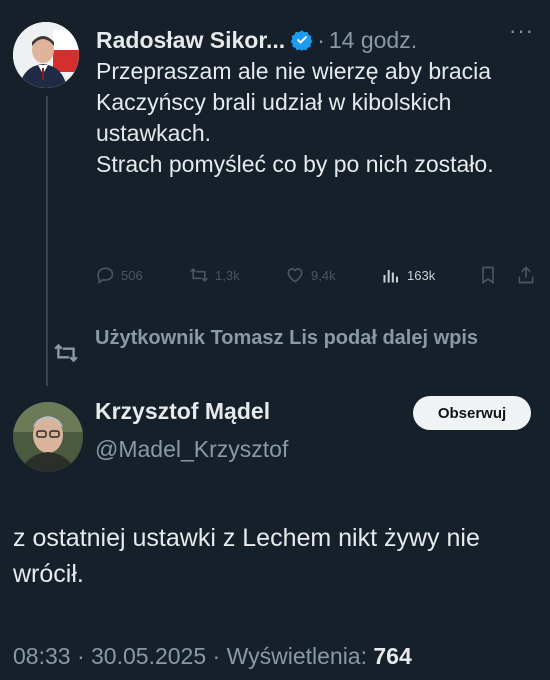 The image size is (550, 680). Describe the element at coordinates (118, 275) in the screenshot. I see `reply-button: 506` at that location.